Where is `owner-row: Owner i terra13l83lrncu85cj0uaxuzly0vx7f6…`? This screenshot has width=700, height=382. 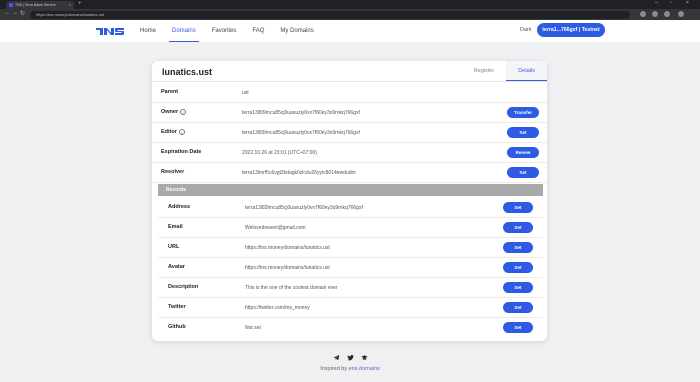 owner-row: Owner i terra13l83lrncu85cj0uaxuzly0vx7f6… is located at coordinates (349, 113).